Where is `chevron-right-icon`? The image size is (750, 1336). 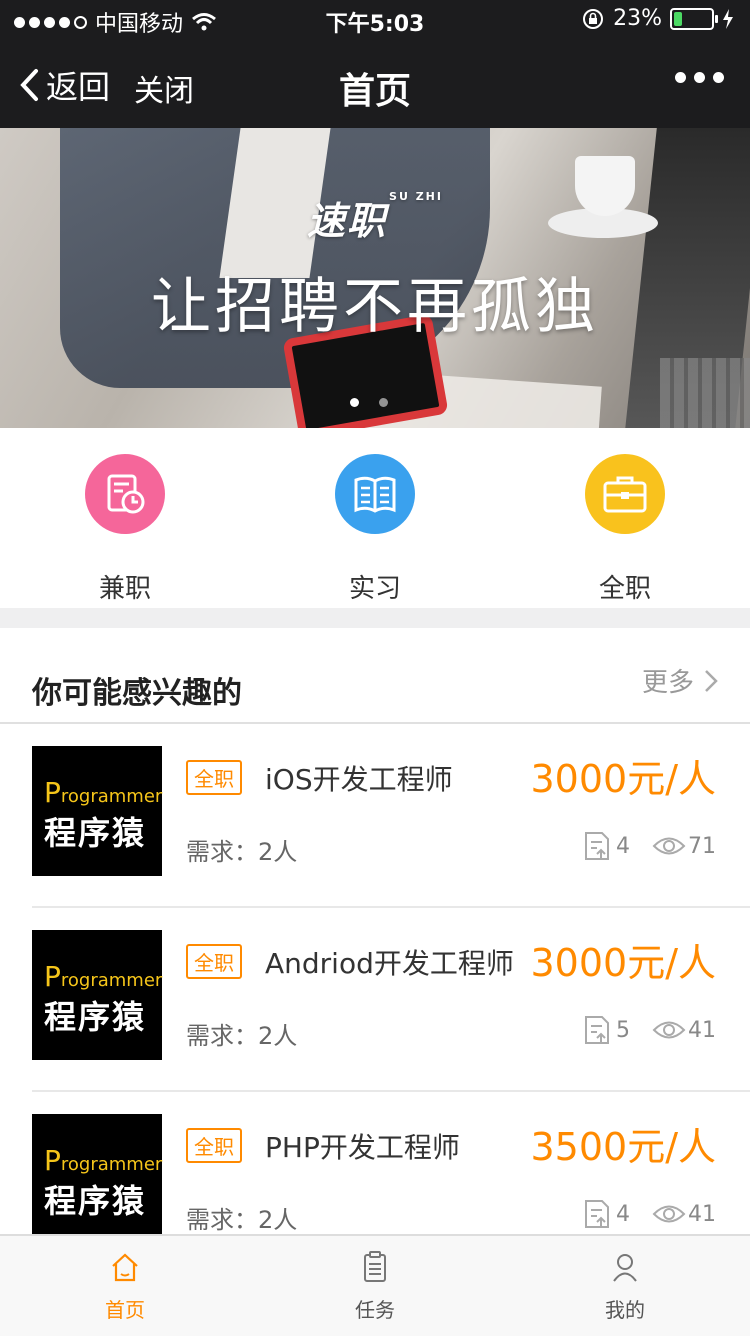 chevron-right-icon is located at coordinates (711, 680).